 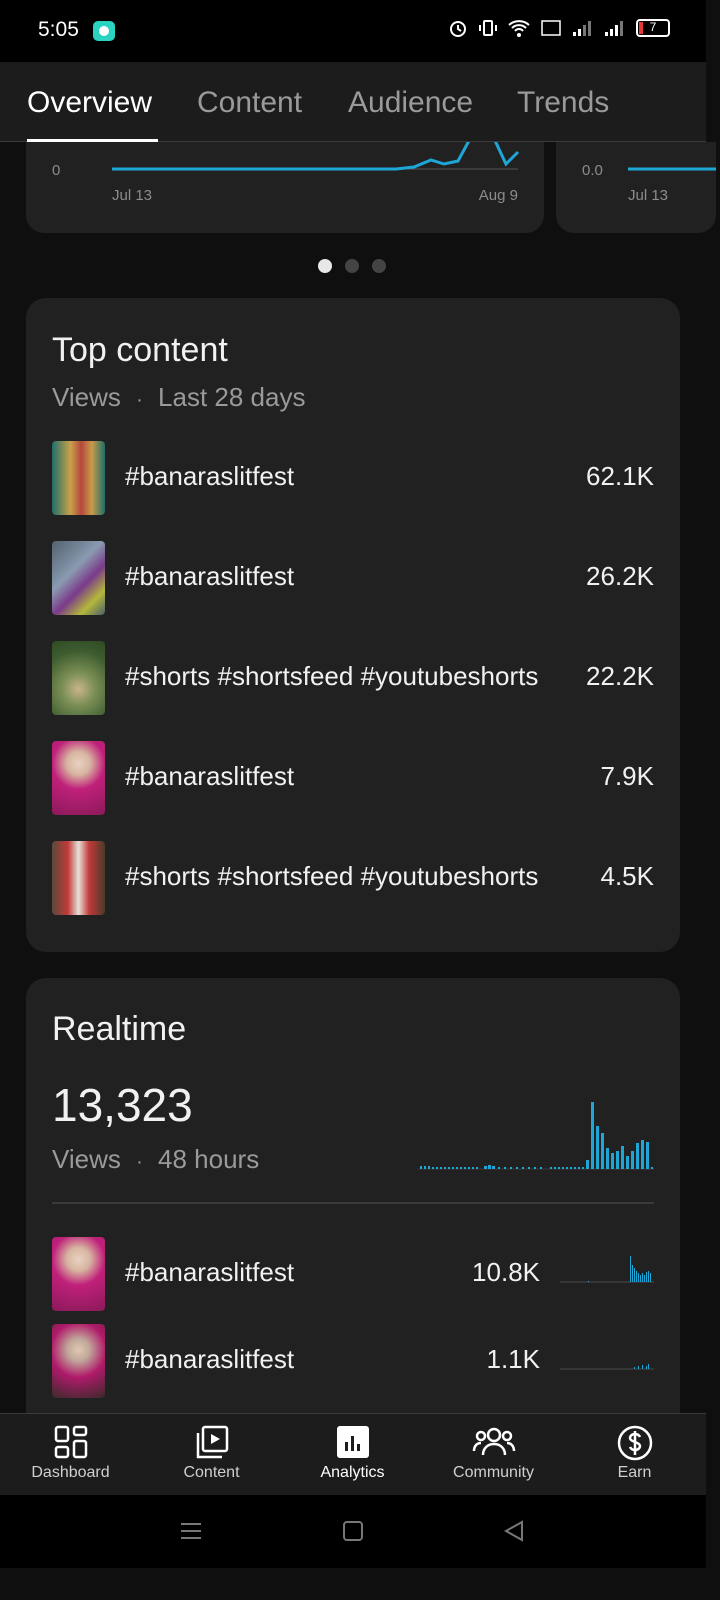 I want to click on chart-x-end-label: Aug 9, so click(x=498, y=195).